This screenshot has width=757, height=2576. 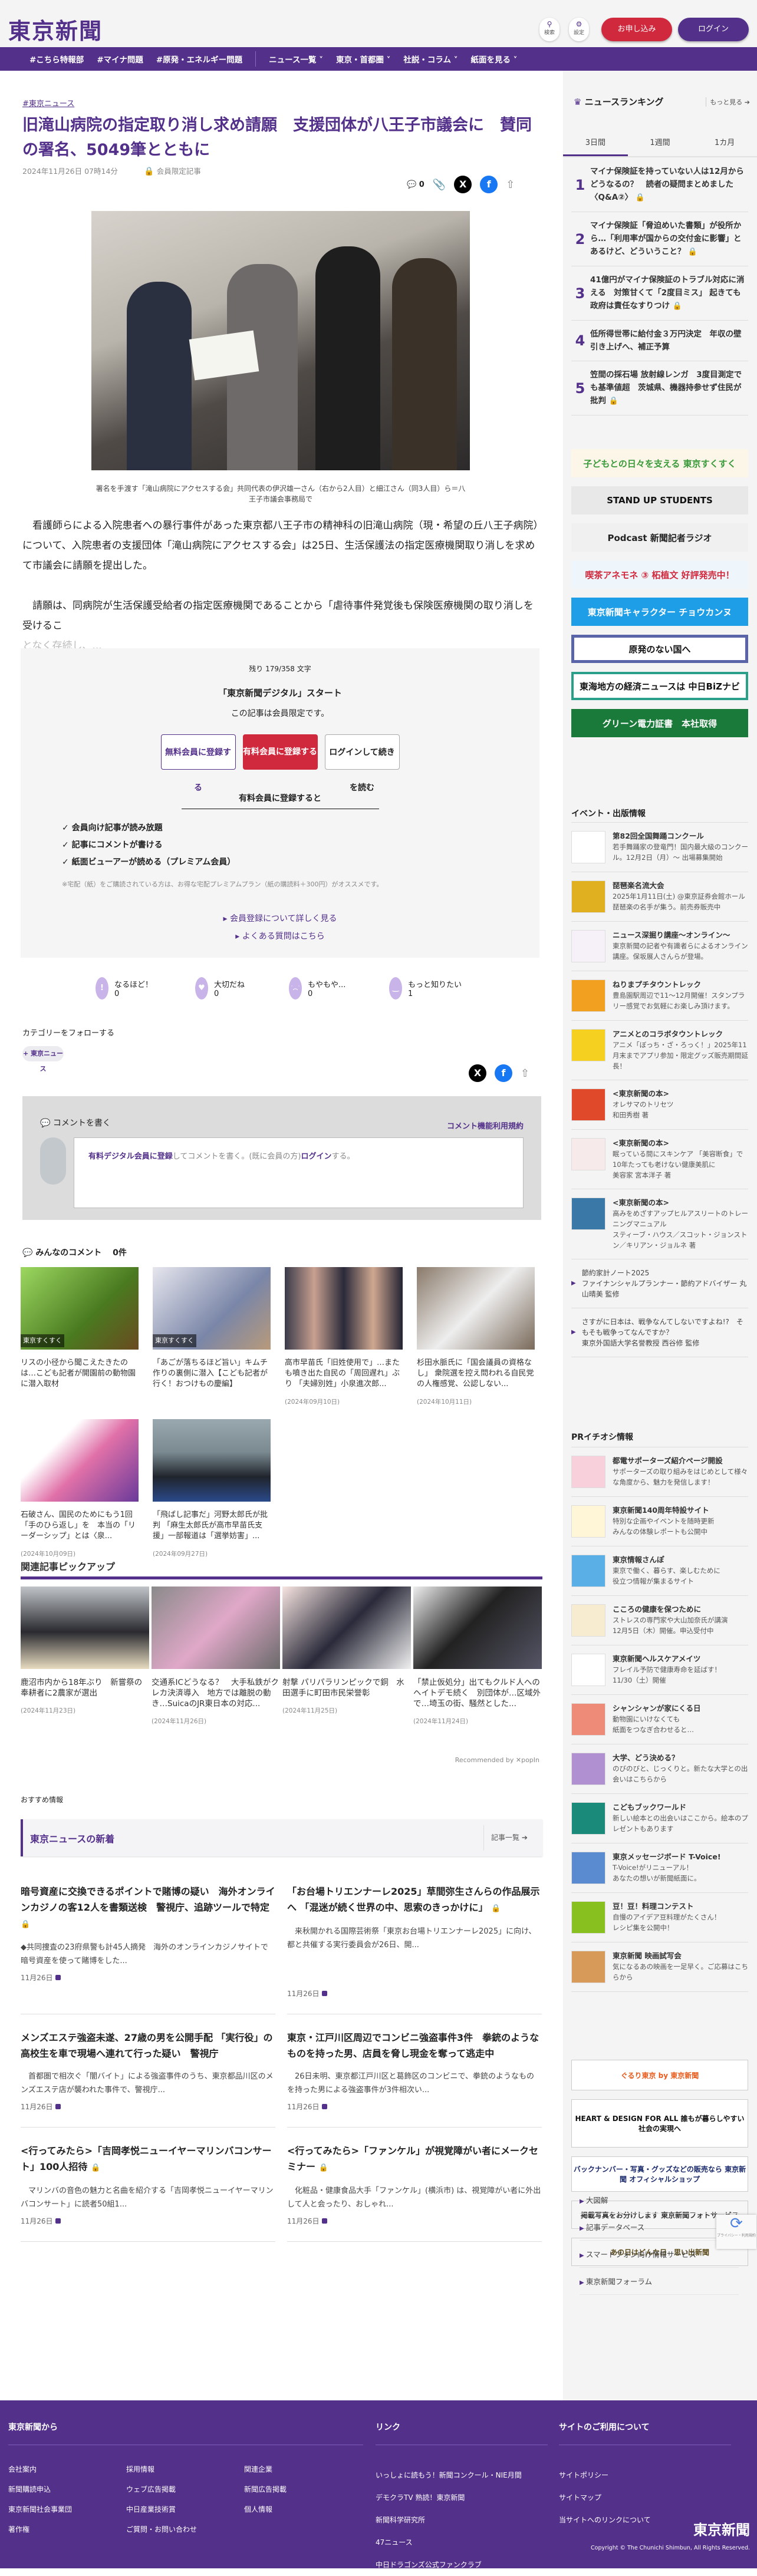 I want to click on promo-banner: 子どもとの日々を支える 東京すくすく, so click(x=660, y=463).